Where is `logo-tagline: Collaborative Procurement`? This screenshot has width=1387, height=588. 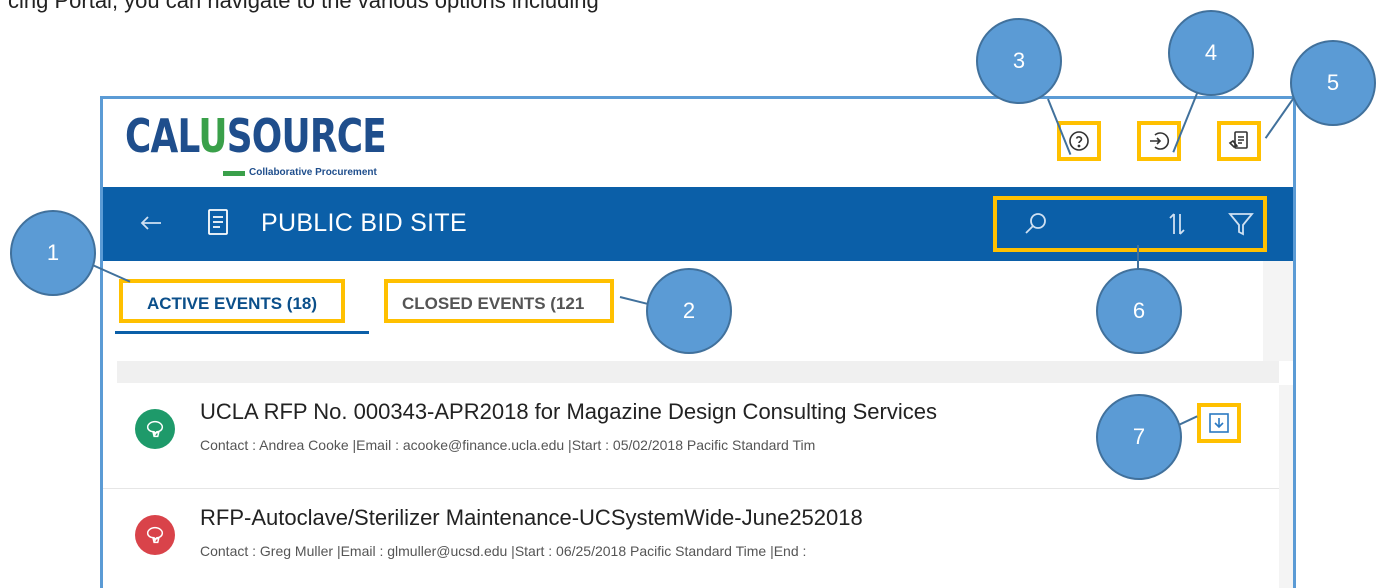
logo-tagline: Collaborative Procurement is located at coordinates (313, 172).